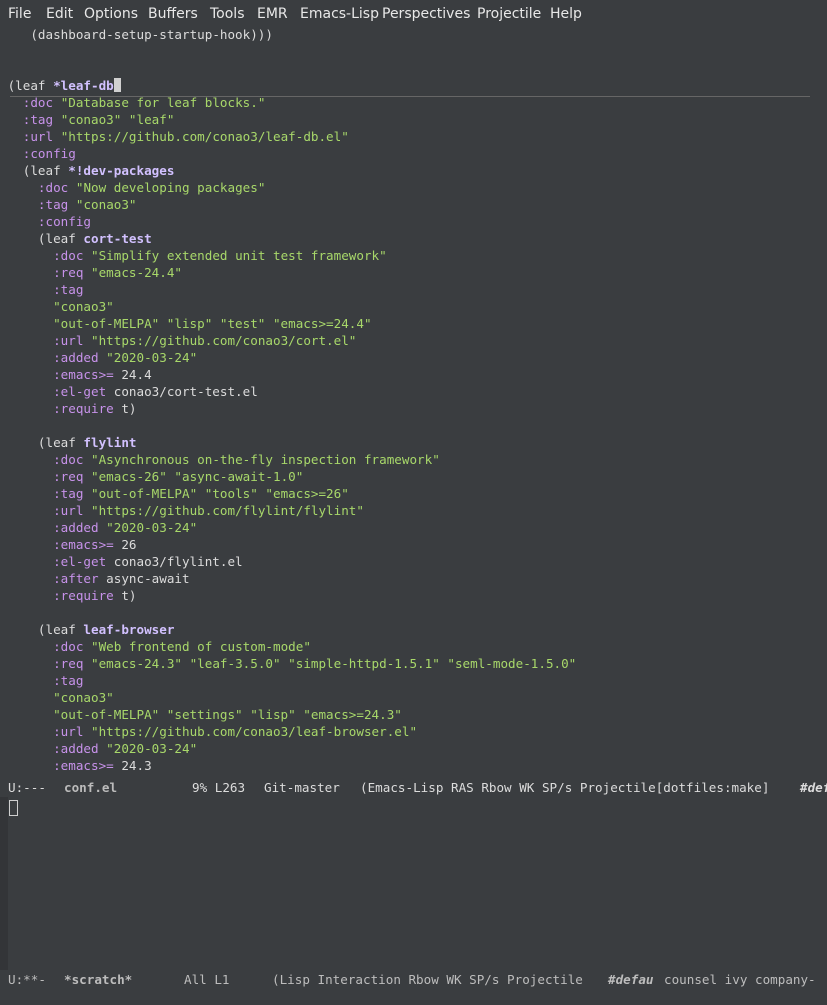 The image size is (827, 1005). What do you see at coordinates (173, 14) in the screenshot?
I see `menu-buffers: Buffers` at bounding box center [173, 14].